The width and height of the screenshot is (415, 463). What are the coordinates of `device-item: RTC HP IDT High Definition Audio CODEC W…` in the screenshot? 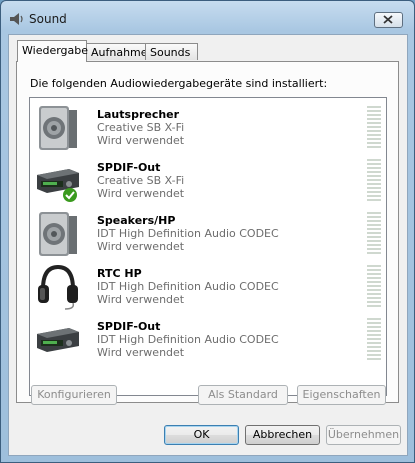 It's located at (208, 287).